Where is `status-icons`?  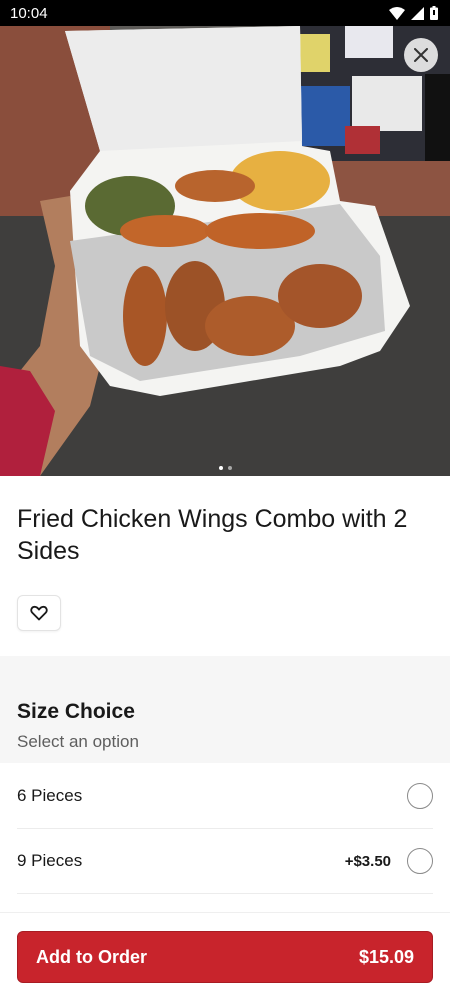
status-icons is located at coordinates (413, 13).